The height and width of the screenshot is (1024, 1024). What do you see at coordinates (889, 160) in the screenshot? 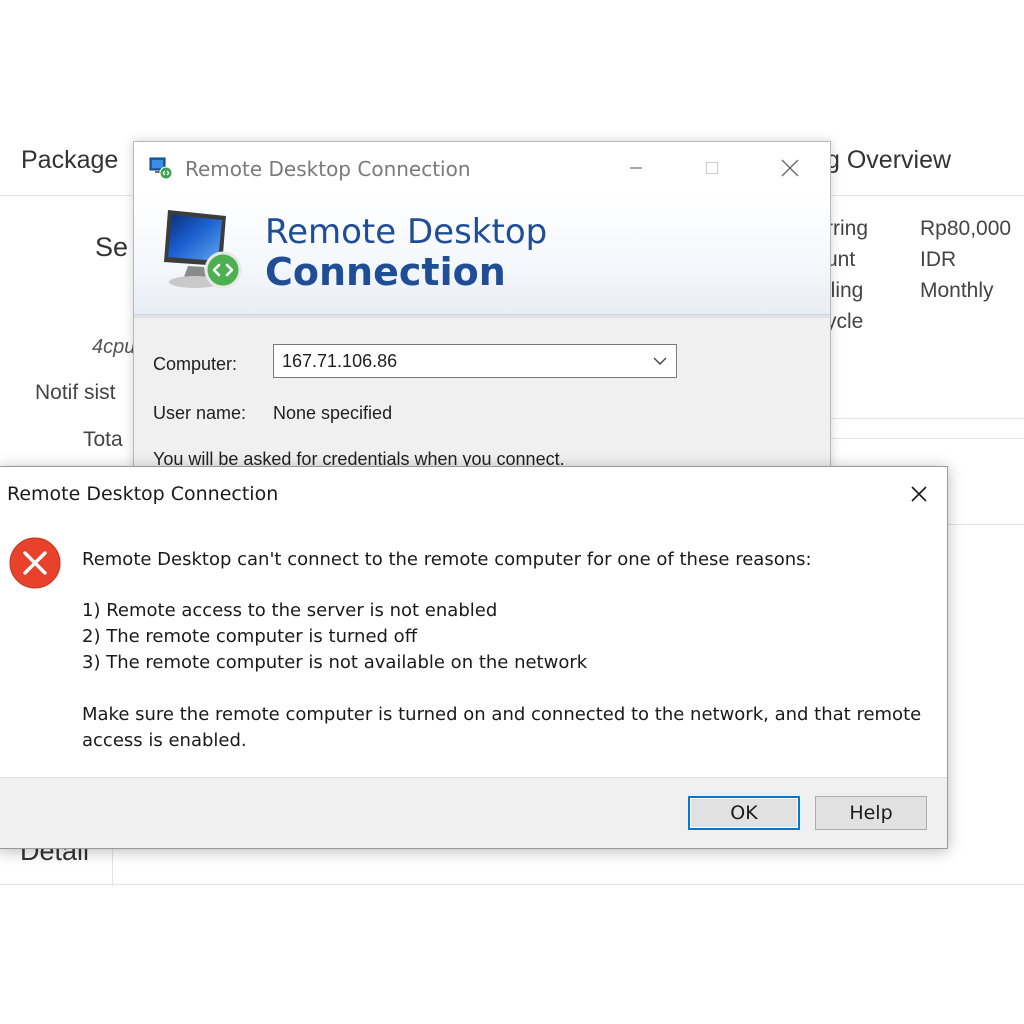
I see `bg-overview-heading: g Overview` at bounding box center [889, 160].